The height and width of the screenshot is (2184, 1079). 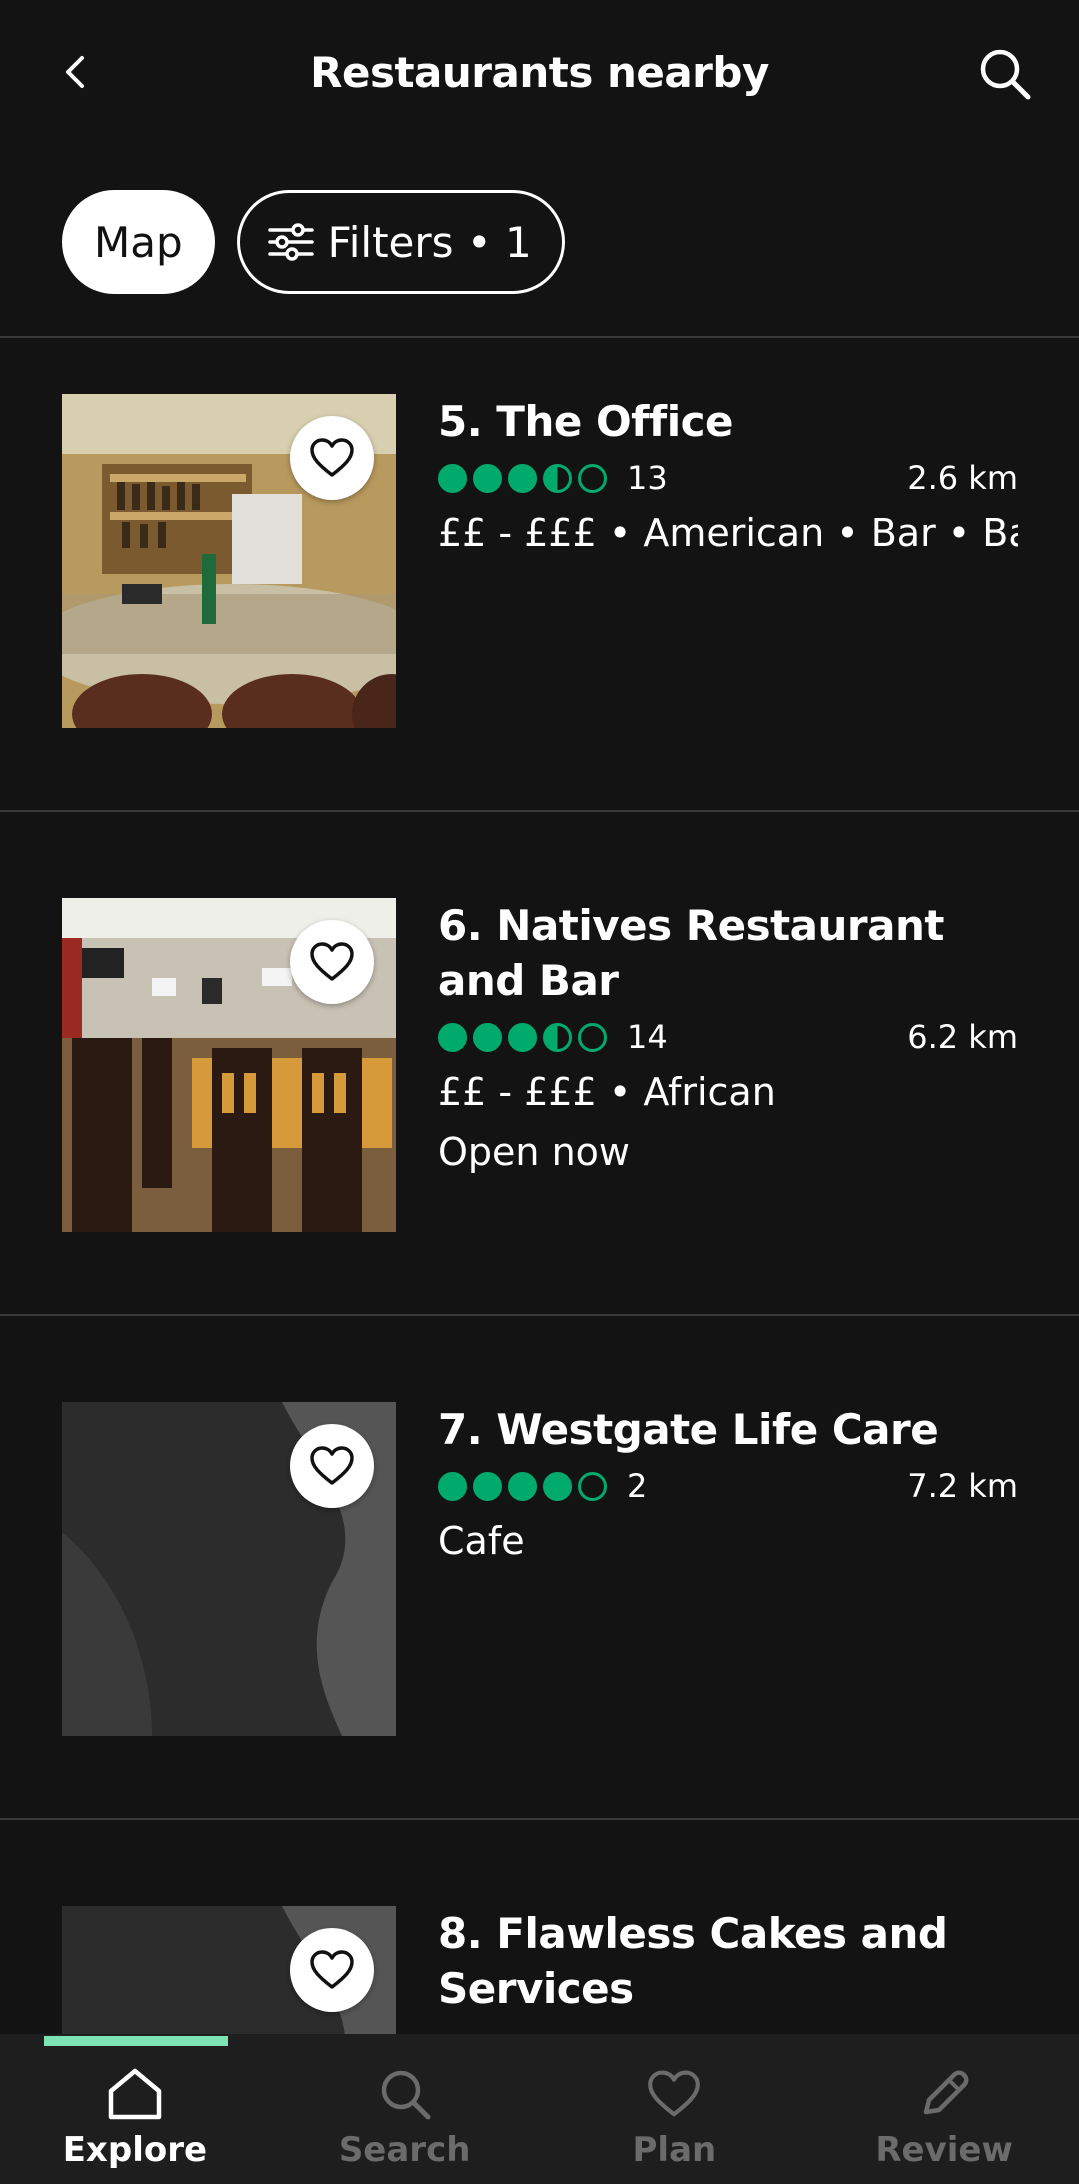 I want to click on page-title: Restaurants nearby, so click(x=539, y=72).